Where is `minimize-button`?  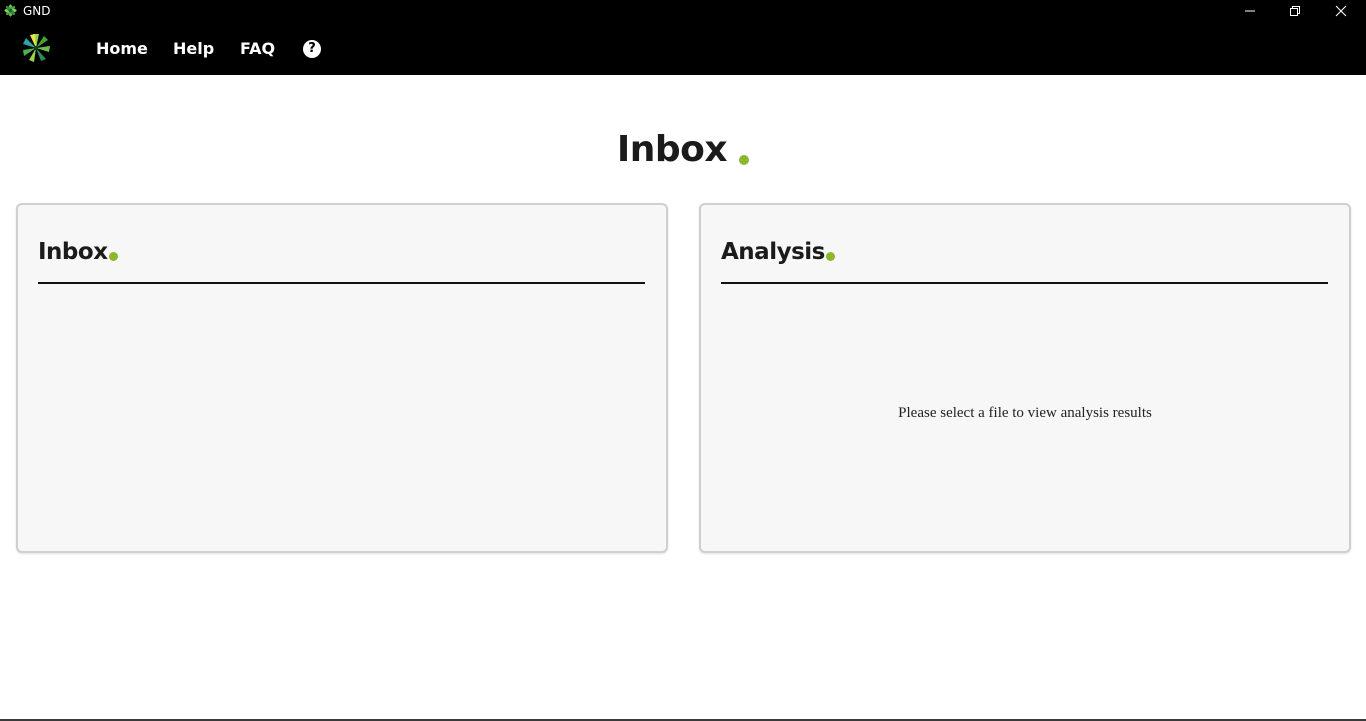
minimize-button is located at coordinates (1250, 11).